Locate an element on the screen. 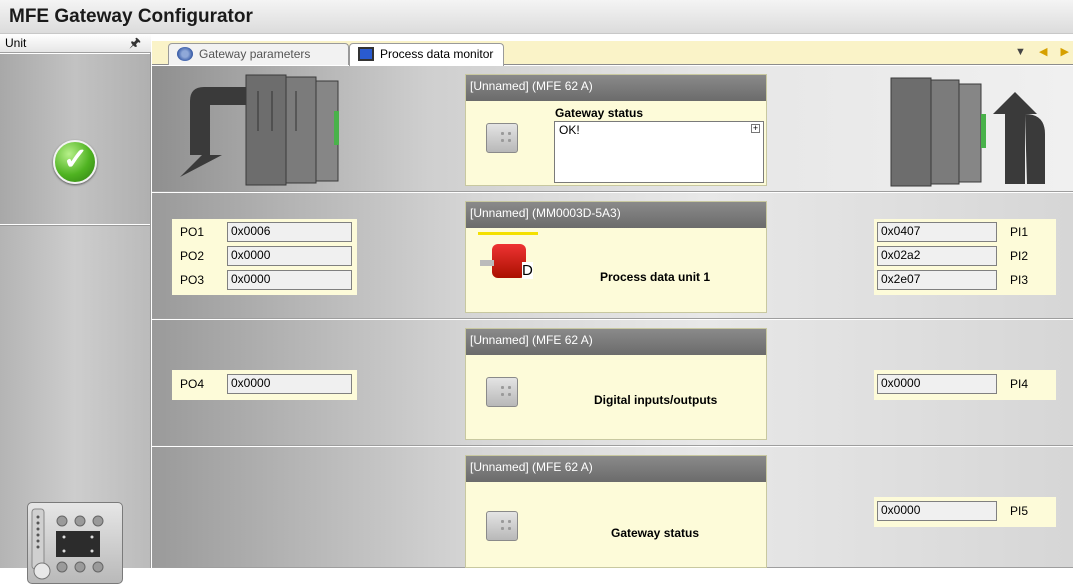 This screenshot has height=586, width=1073. pi2-label: PI2 is located at coordinates (1019, 256).